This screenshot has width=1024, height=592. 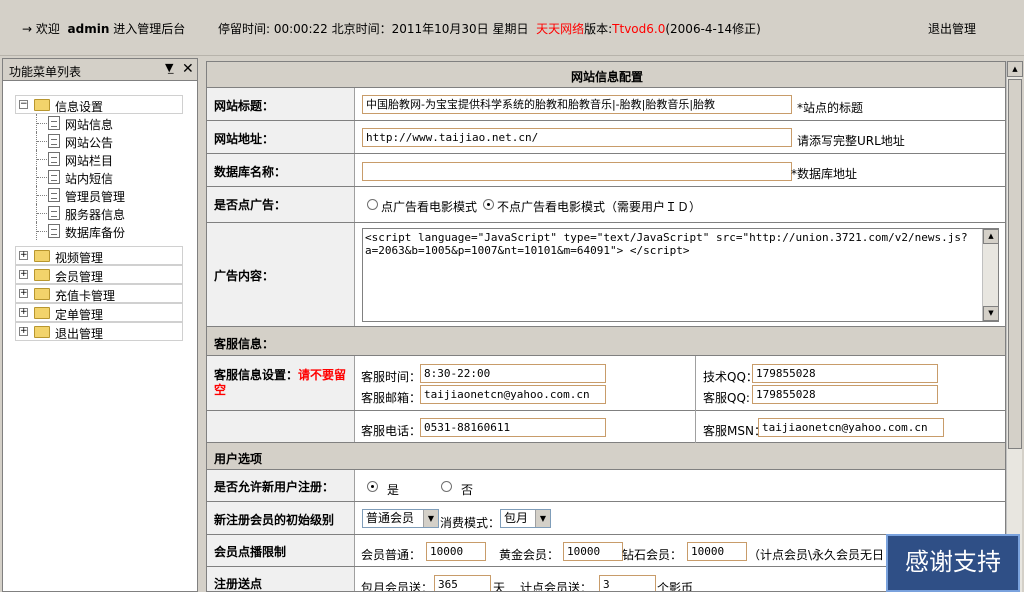 What do you see at coordinates (281, 137) in the screenshot?
I see `site-url-label: 网站地址：` at bounding box center [281, 137].